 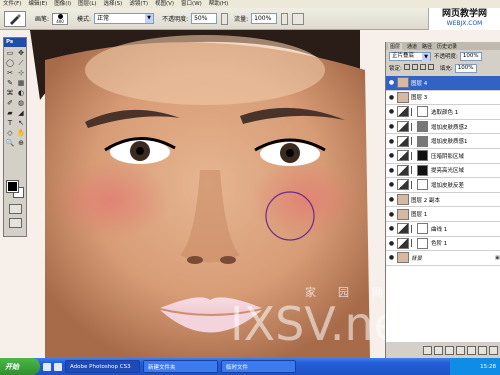 What do you see at coordinates (465, 68) in the screenshot?
I see `fill-input: 100%` at bounding box center [465, 68].